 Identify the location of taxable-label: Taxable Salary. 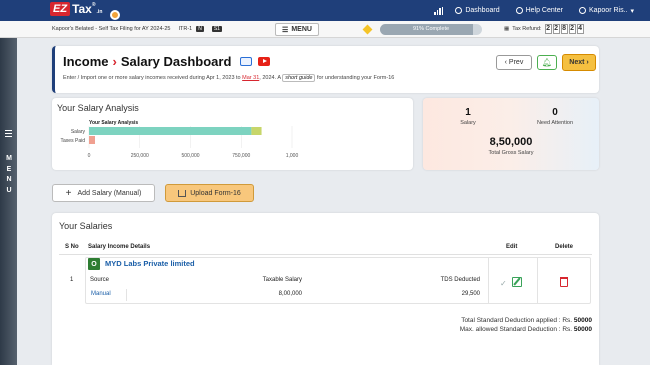
(282, 280).